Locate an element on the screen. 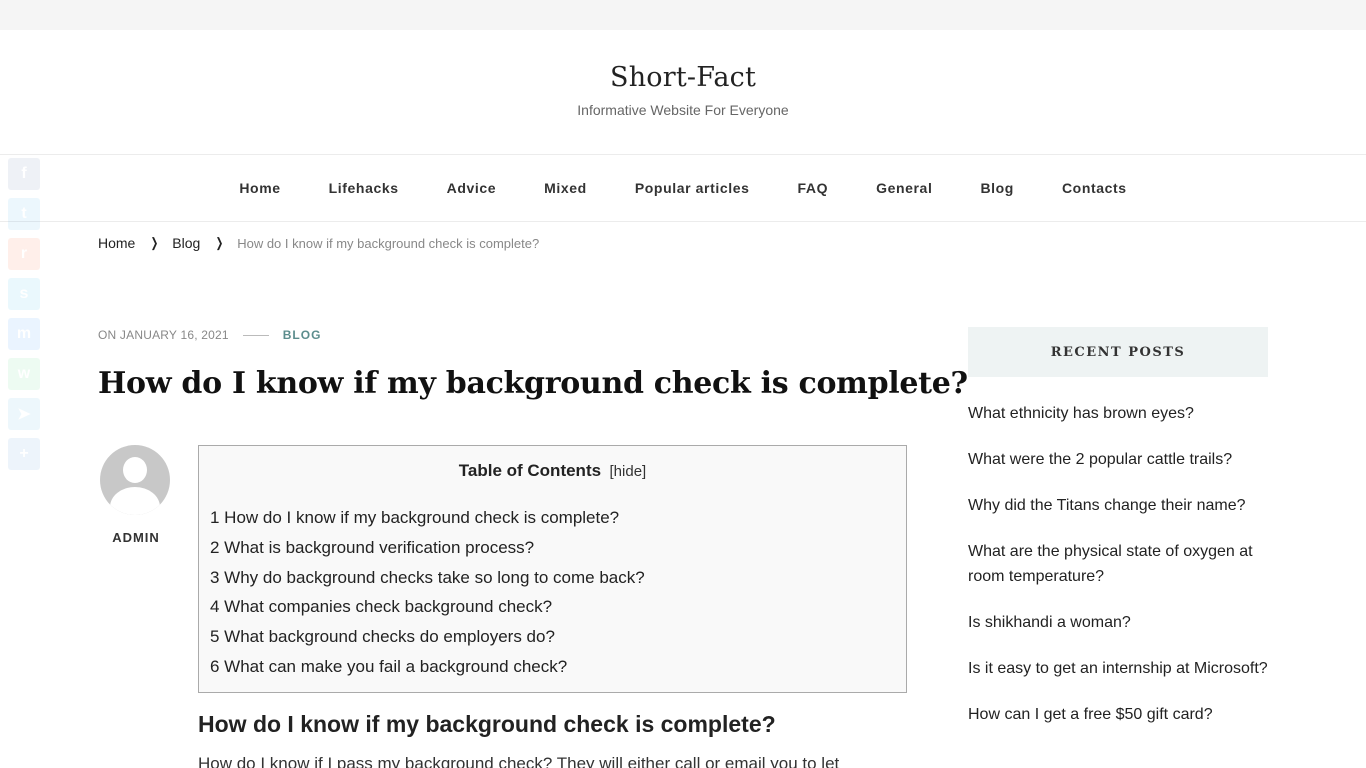 This screenshot has height=768, width=1366. toc-header: Table of Contents [hide] is located at coordinates (552, 471).